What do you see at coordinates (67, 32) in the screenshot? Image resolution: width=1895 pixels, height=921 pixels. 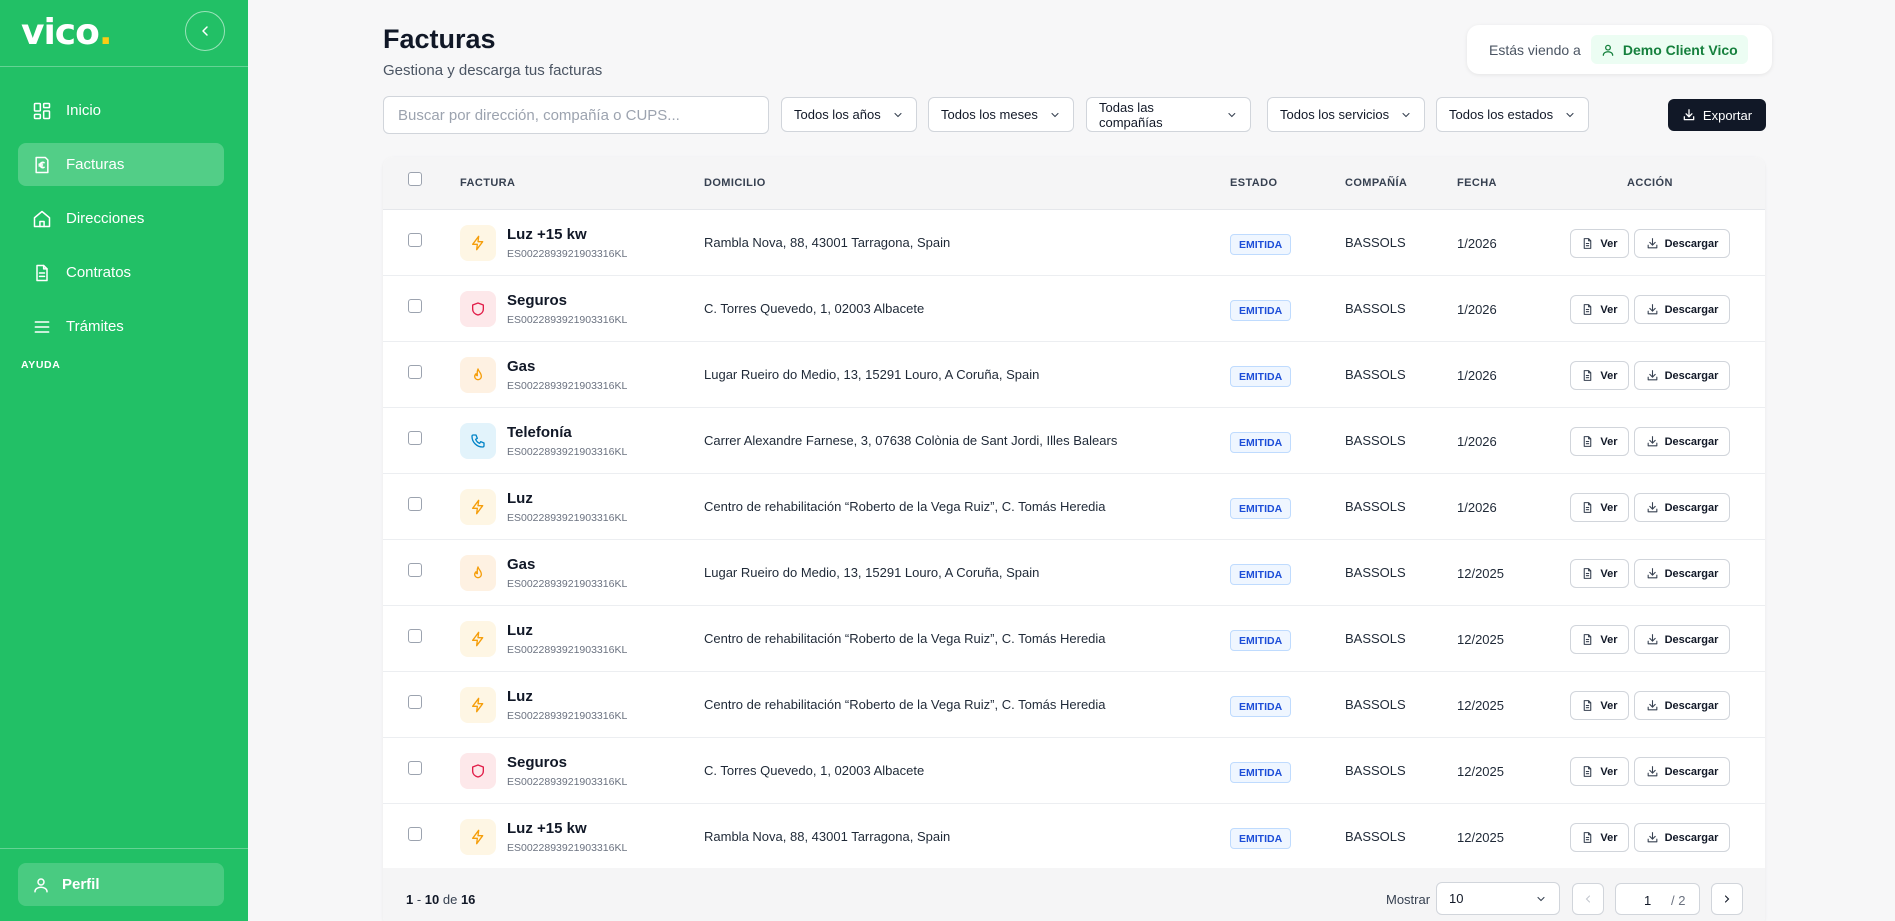 I see `vico-logo: vico.` at bounding box center [67, 32].